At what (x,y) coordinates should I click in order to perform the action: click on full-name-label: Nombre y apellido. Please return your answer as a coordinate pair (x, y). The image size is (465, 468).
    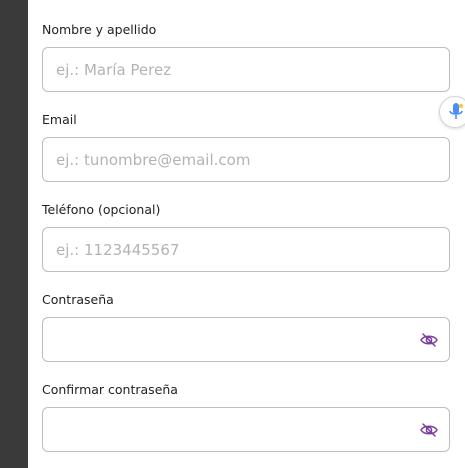
    Looking at the image, I should click on (99, 29).